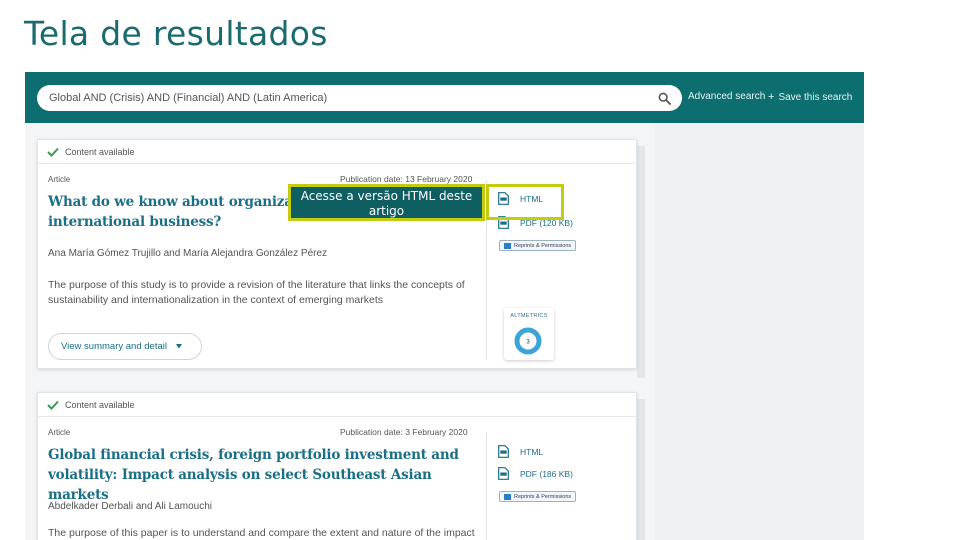  What do you see at coordinates (532, 451) in the screenshot?
I see `html-link-label: HTML` at bounding box center [532, 451].